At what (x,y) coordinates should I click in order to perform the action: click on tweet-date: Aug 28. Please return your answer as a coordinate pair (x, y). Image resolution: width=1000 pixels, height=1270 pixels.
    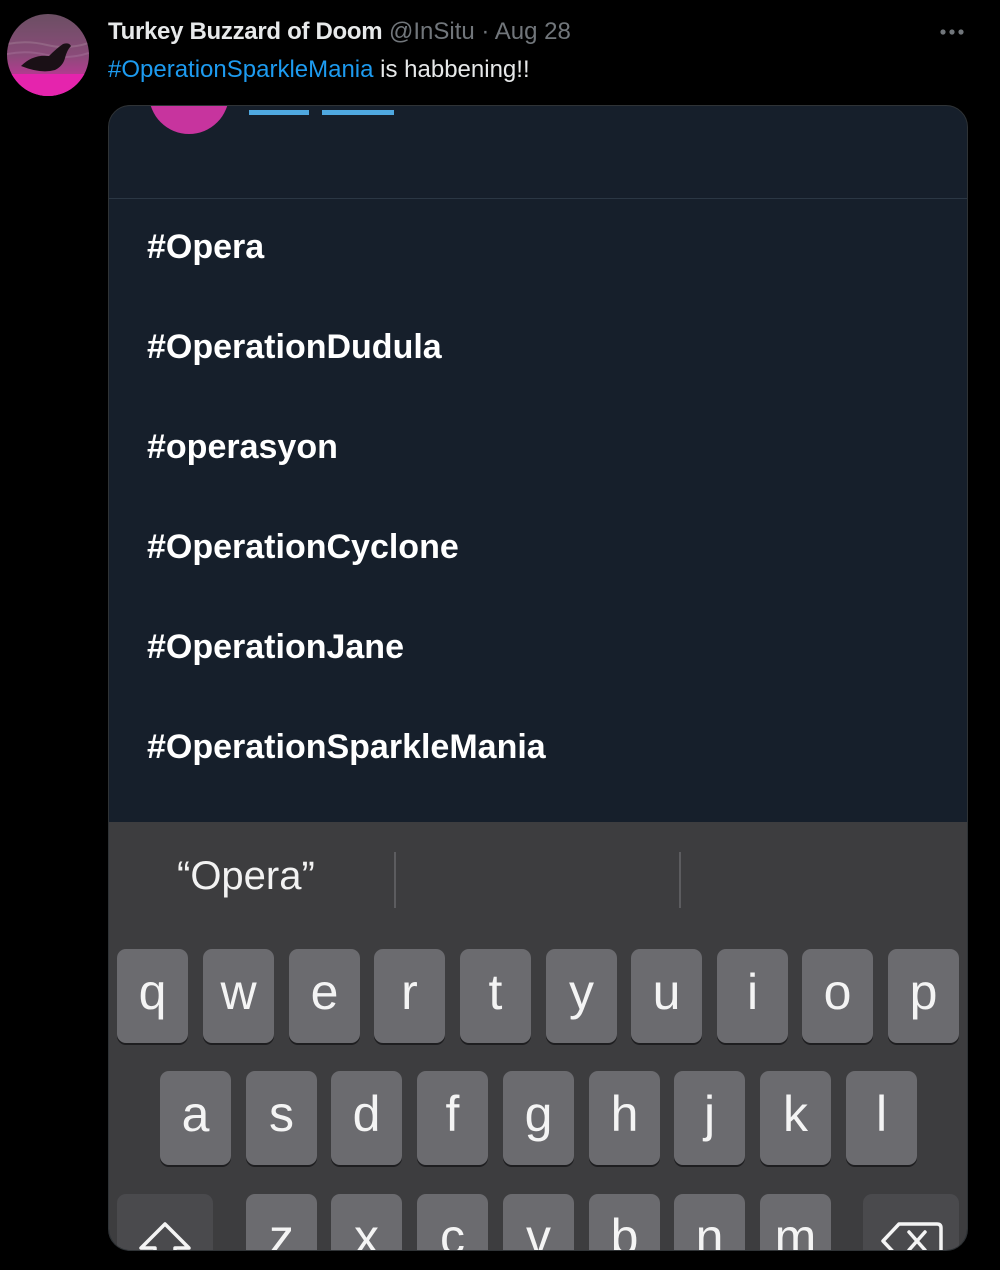
    Looking at the image, I should click on (533, 31).